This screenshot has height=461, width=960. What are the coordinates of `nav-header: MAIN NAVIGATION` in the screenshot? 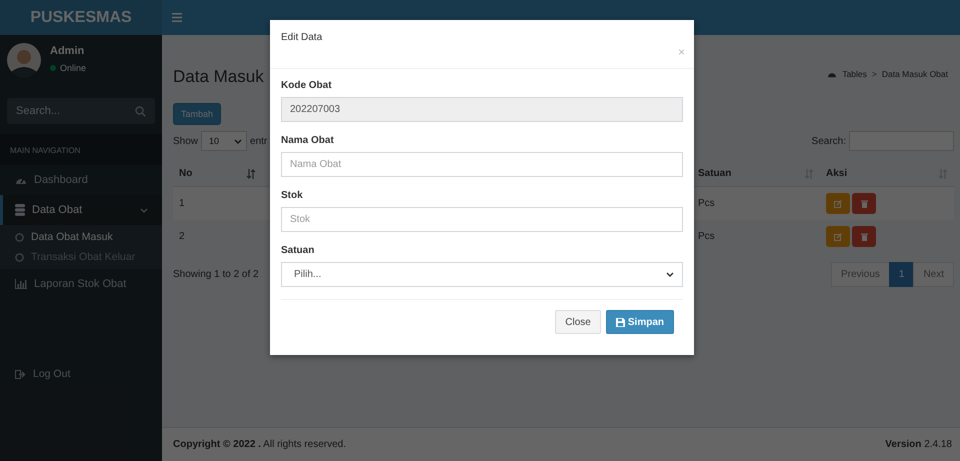 It's located at (81, 149).